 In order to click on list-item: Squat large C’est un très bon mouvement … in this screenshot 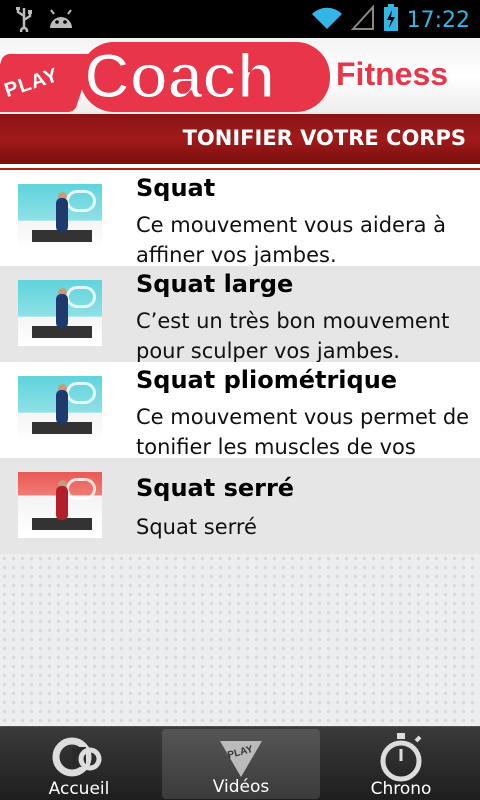, I will do `click(240, 314)`.